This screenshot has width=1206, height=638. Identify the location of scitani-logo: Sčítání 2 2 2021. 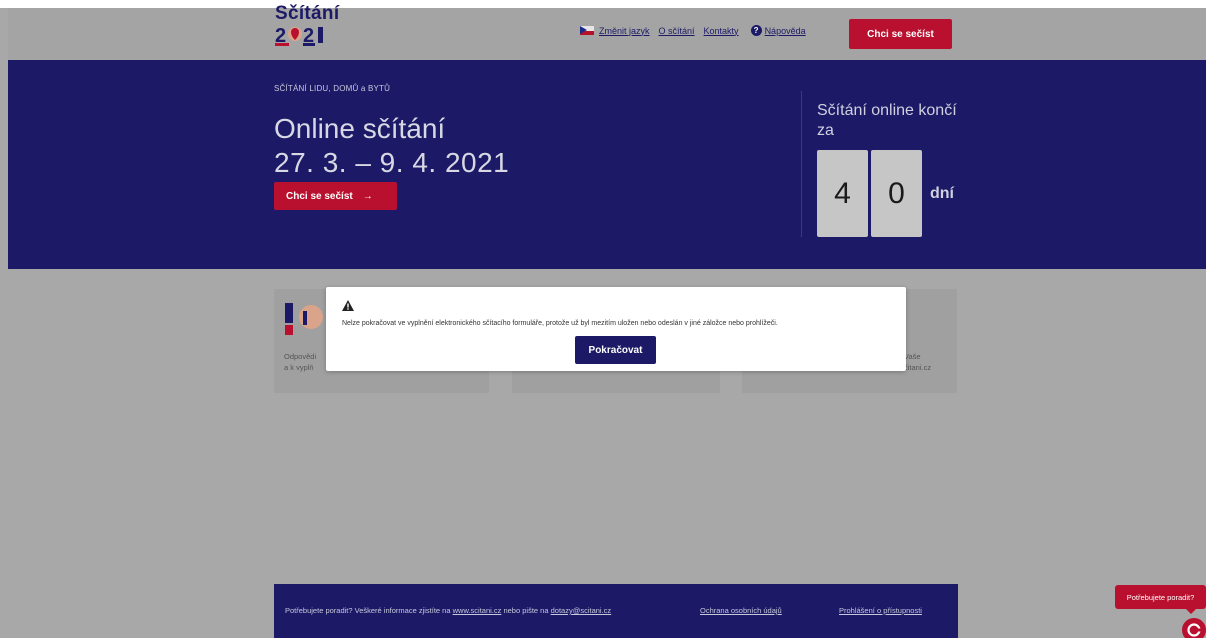
(310, 27).